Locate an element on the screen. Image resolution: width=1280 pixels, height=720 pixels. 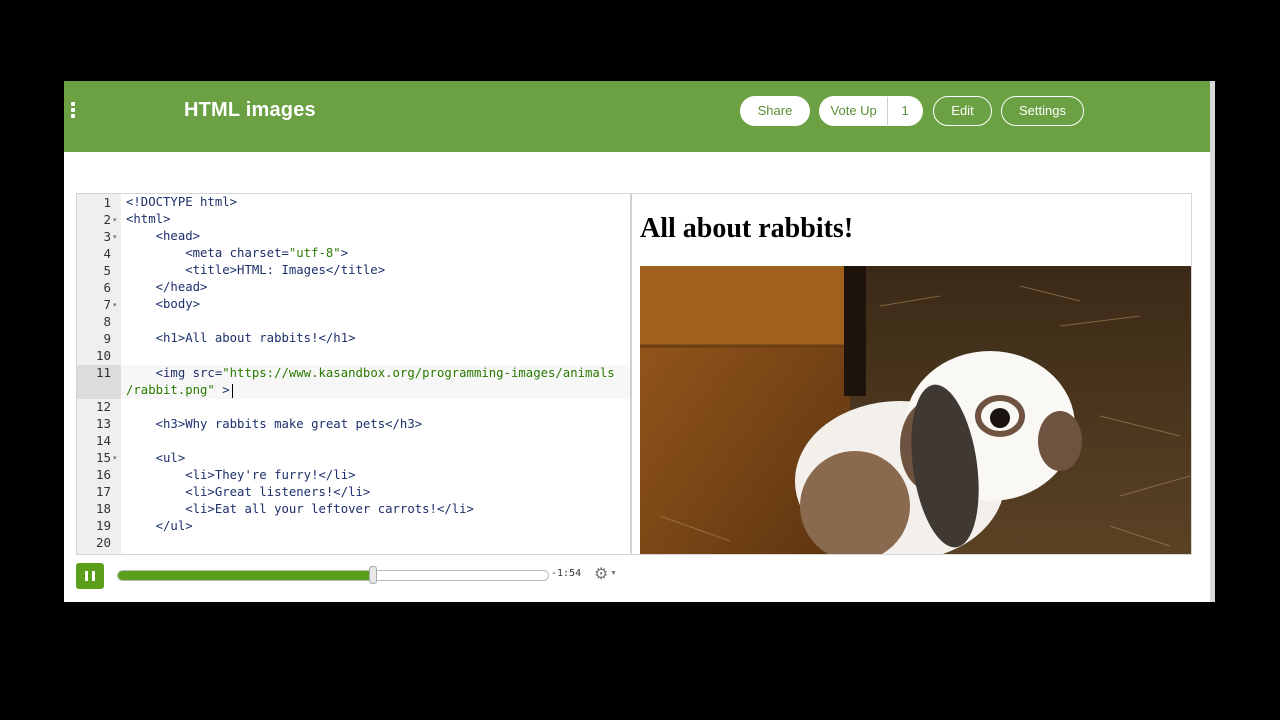
pause-icon is located at coordinates (86, 576).